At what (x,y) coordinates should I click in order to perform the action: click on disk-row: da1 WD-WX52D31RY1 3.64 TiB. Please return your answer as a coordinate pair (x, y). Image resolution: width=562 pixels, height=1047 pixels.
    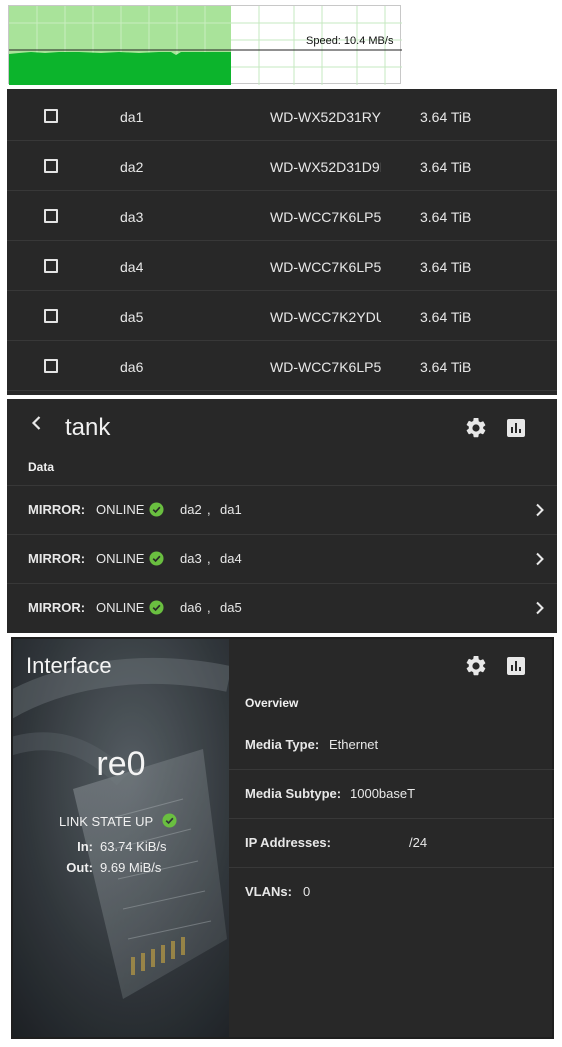
    Looking at the image, I should click on (282, 116).